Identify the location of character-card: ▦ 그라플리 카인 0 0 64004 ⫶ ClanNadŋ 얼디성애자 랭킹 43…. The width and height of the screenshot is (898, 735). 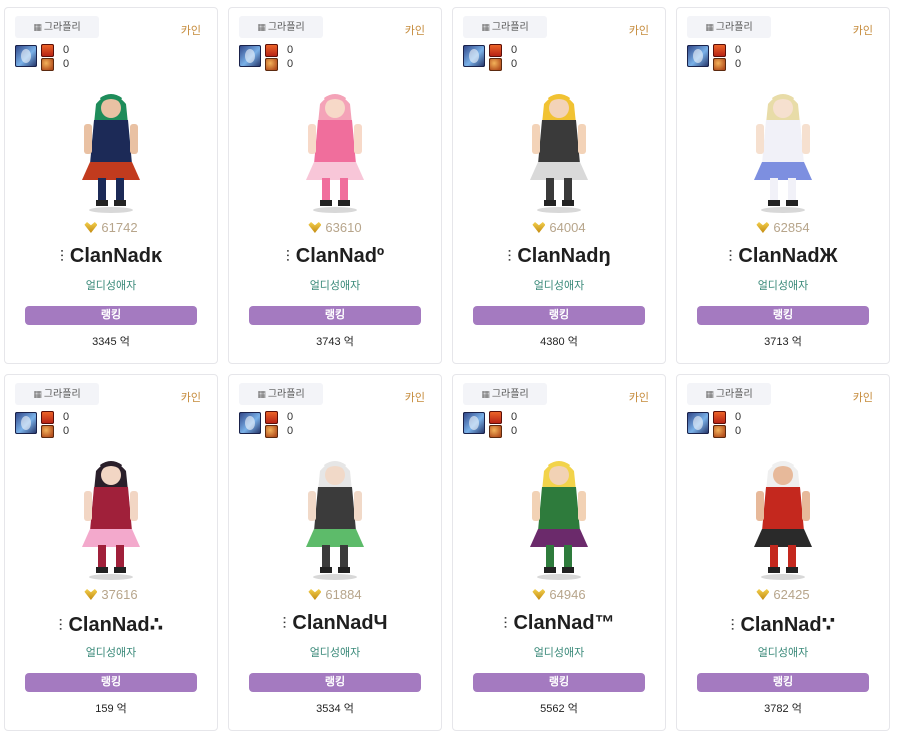
(559, 185).